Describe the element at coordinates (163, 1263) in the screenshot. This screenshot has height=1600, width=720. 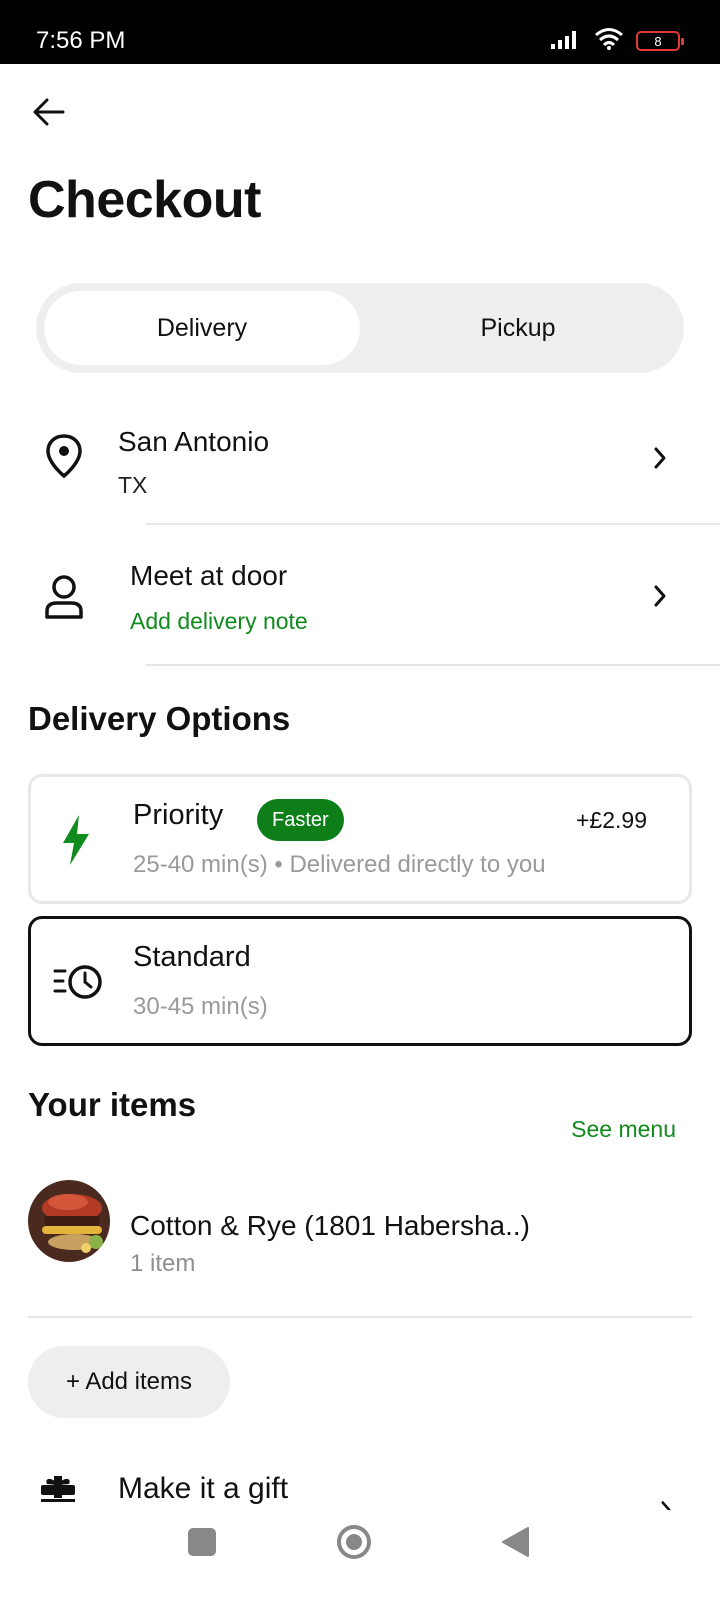
I see `store-item-count: 1 item` at that location.